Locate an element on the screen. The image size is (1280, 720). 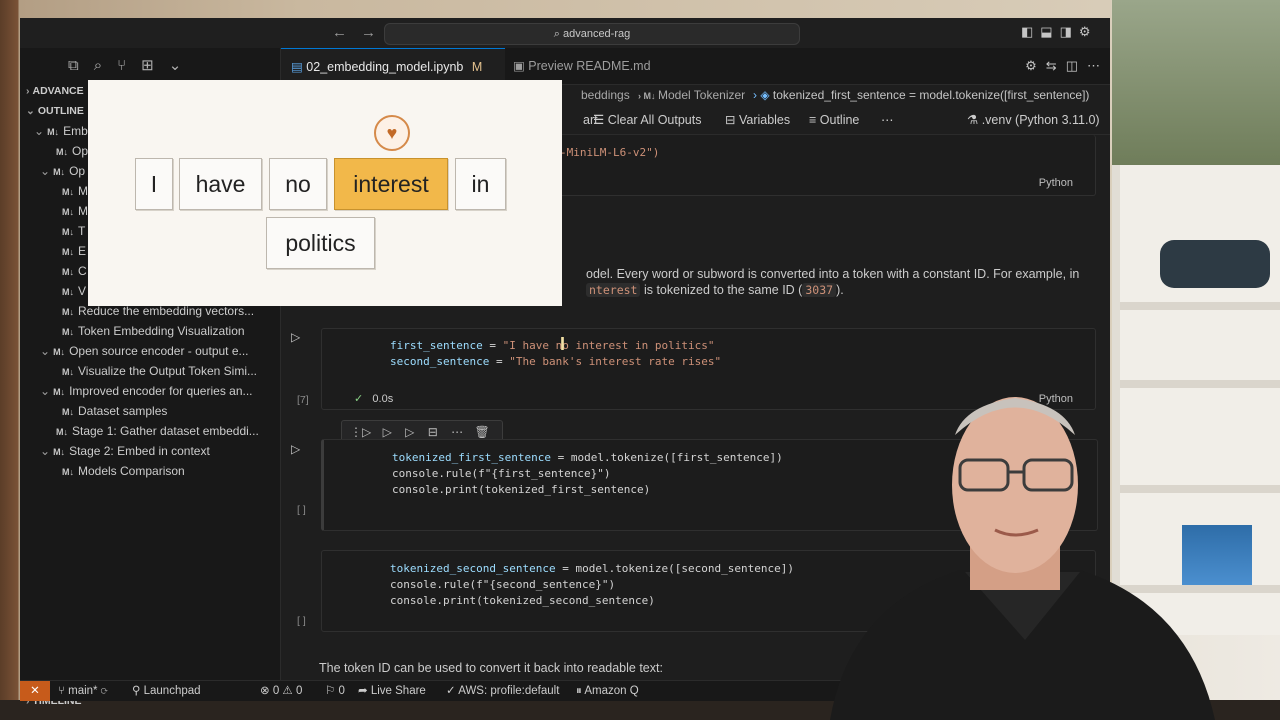
heart-icon: ♥ is located at coordinates (392, 133).